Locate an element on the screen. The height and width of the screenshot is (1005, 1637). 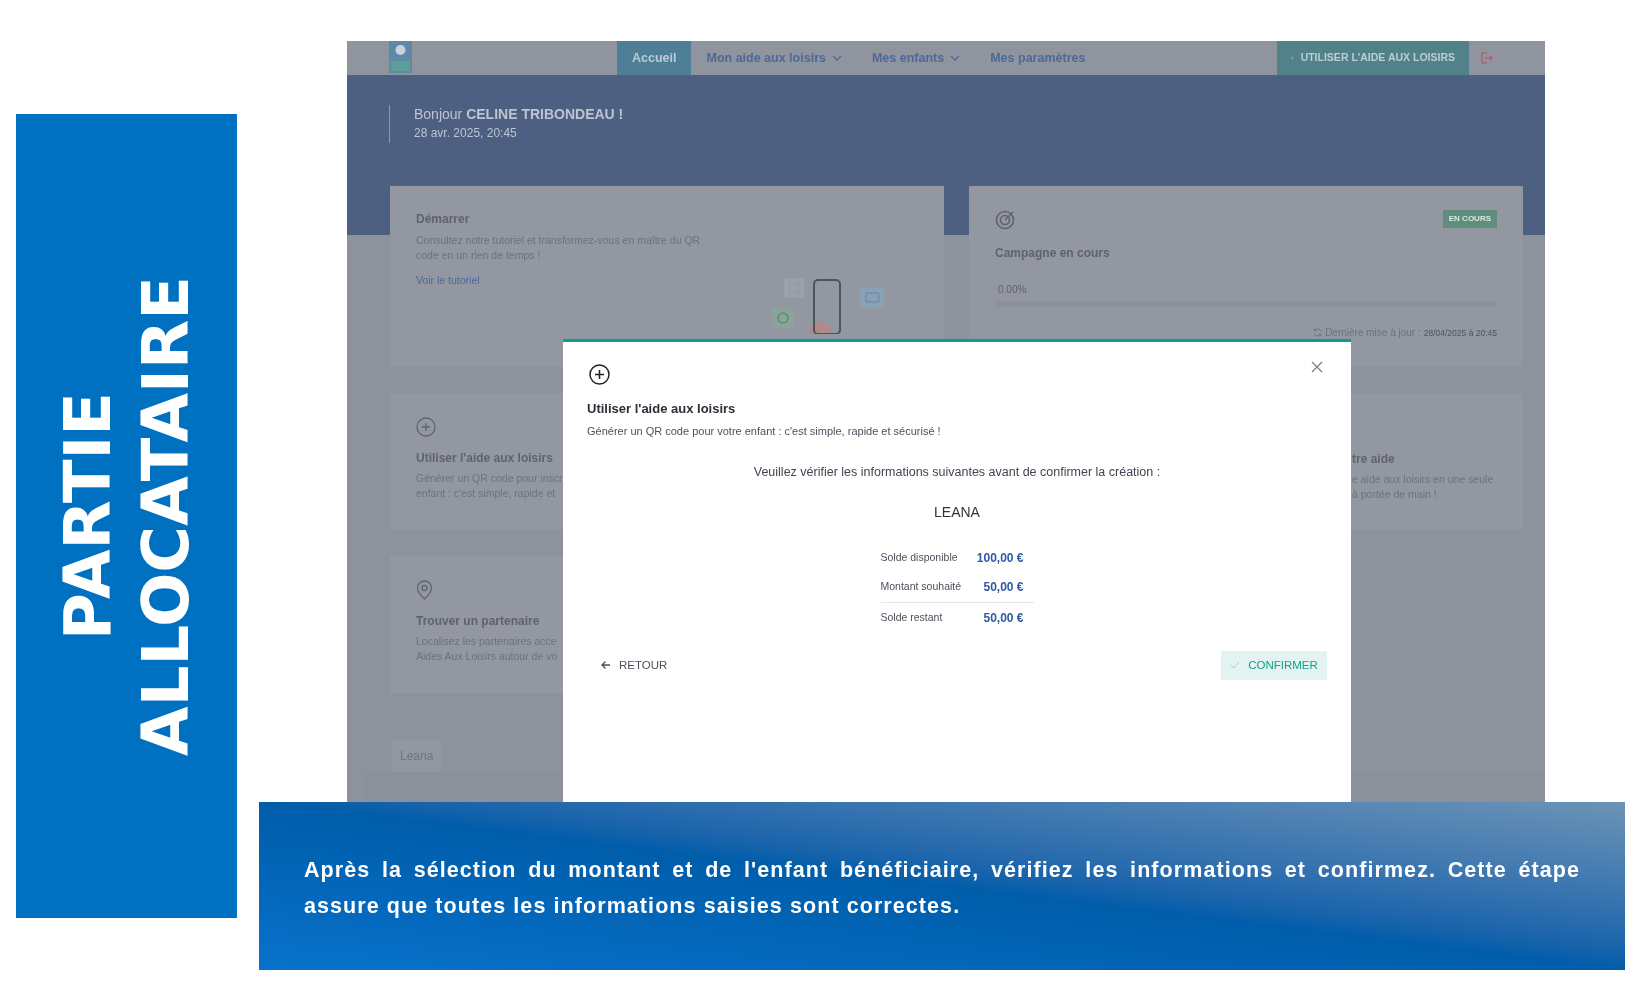
row-label: Solde restant is located at coordinates (911, 617).